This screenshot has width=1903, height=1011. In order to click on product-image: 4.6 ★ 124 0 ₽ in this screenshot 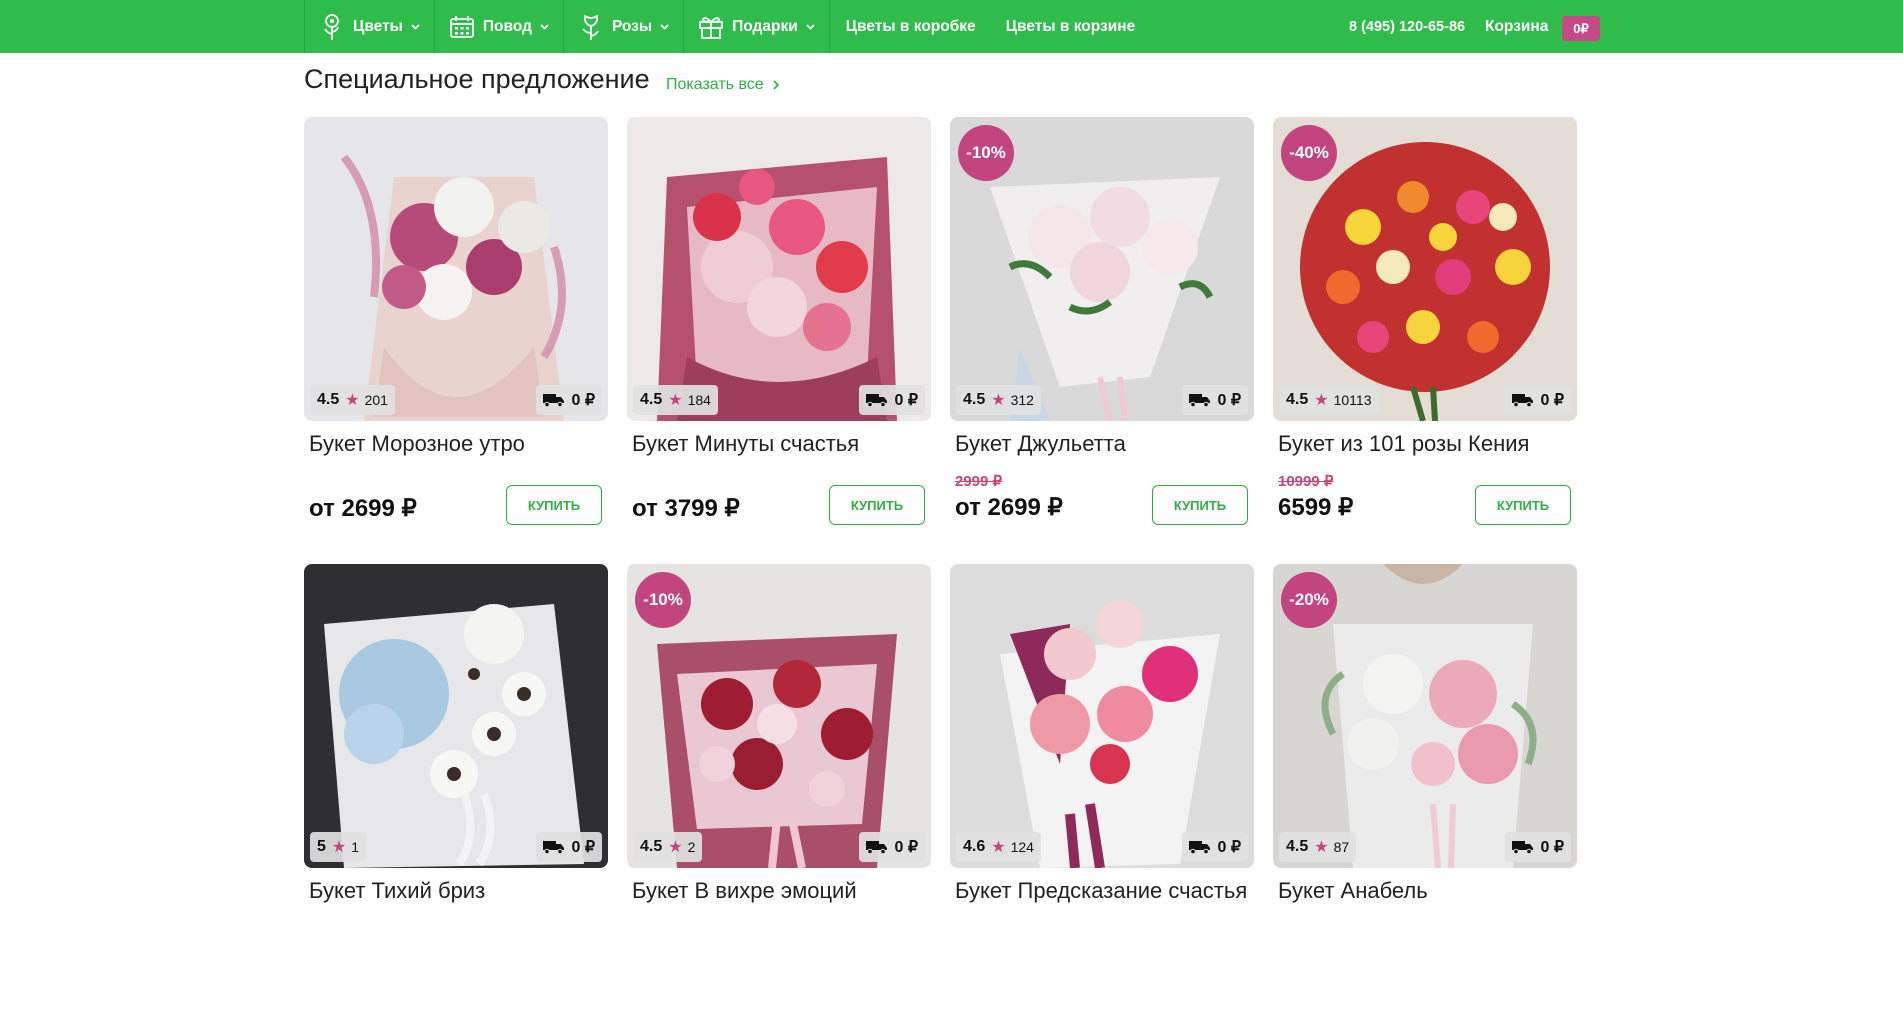, I will do `click(1102, 716)`.